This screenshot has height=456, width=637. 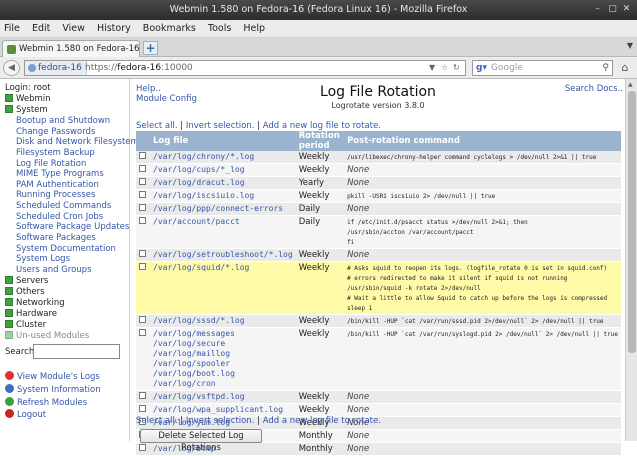 What do you see at coordinates (632, 222) in the screenshot?
I see `scrollbar-thumb` at bounding box center [632, 222].